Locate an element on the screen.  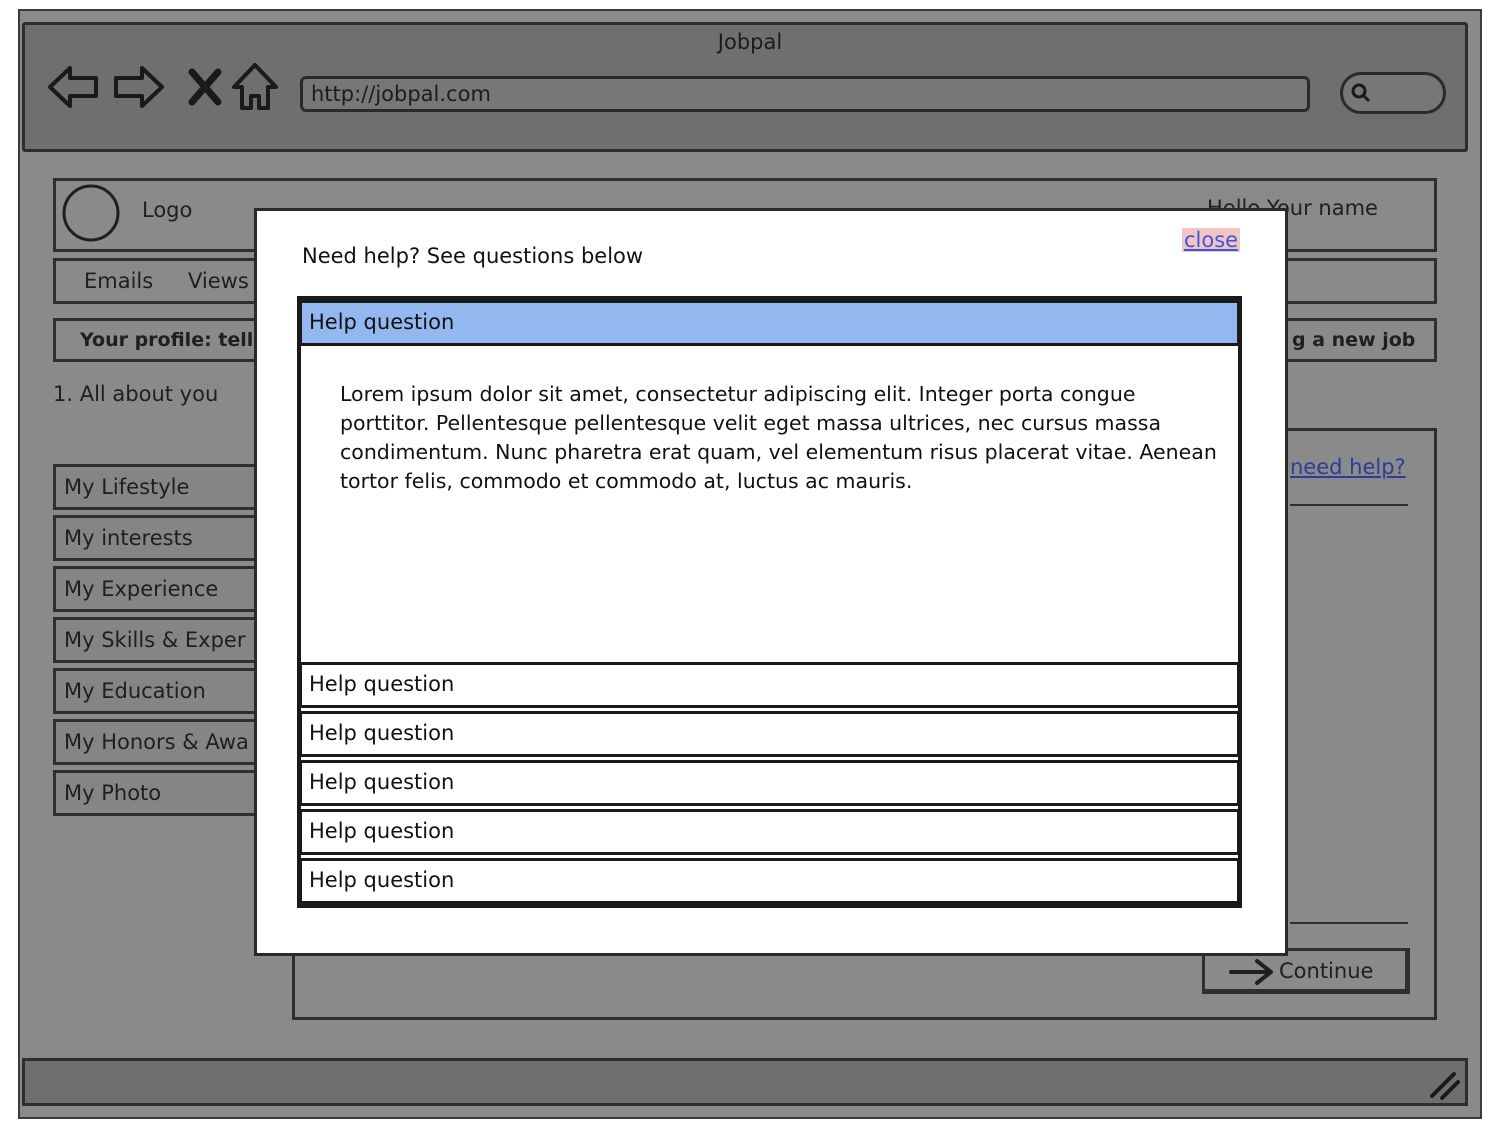
search-icon is located at coordinates (1361, 93).